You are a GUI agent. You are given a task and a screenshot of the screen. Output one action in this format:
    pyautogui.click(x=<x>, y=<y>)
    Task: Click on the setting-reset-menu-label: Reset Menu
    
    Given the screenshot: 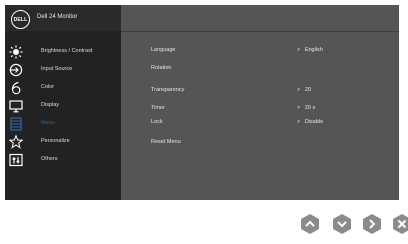 What is the action you would take?
    pyautogui.click(x=166, y=144)
    